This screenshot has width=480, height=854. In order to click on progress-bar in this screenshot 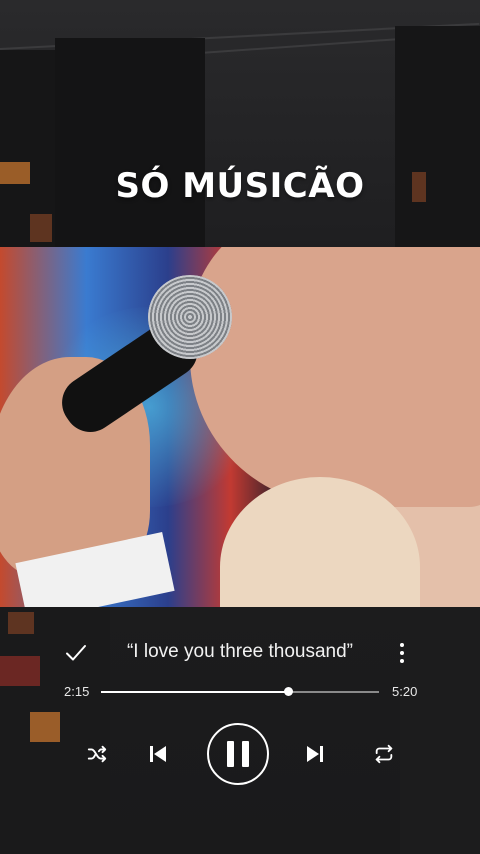, I will do `click(240, 692)`.